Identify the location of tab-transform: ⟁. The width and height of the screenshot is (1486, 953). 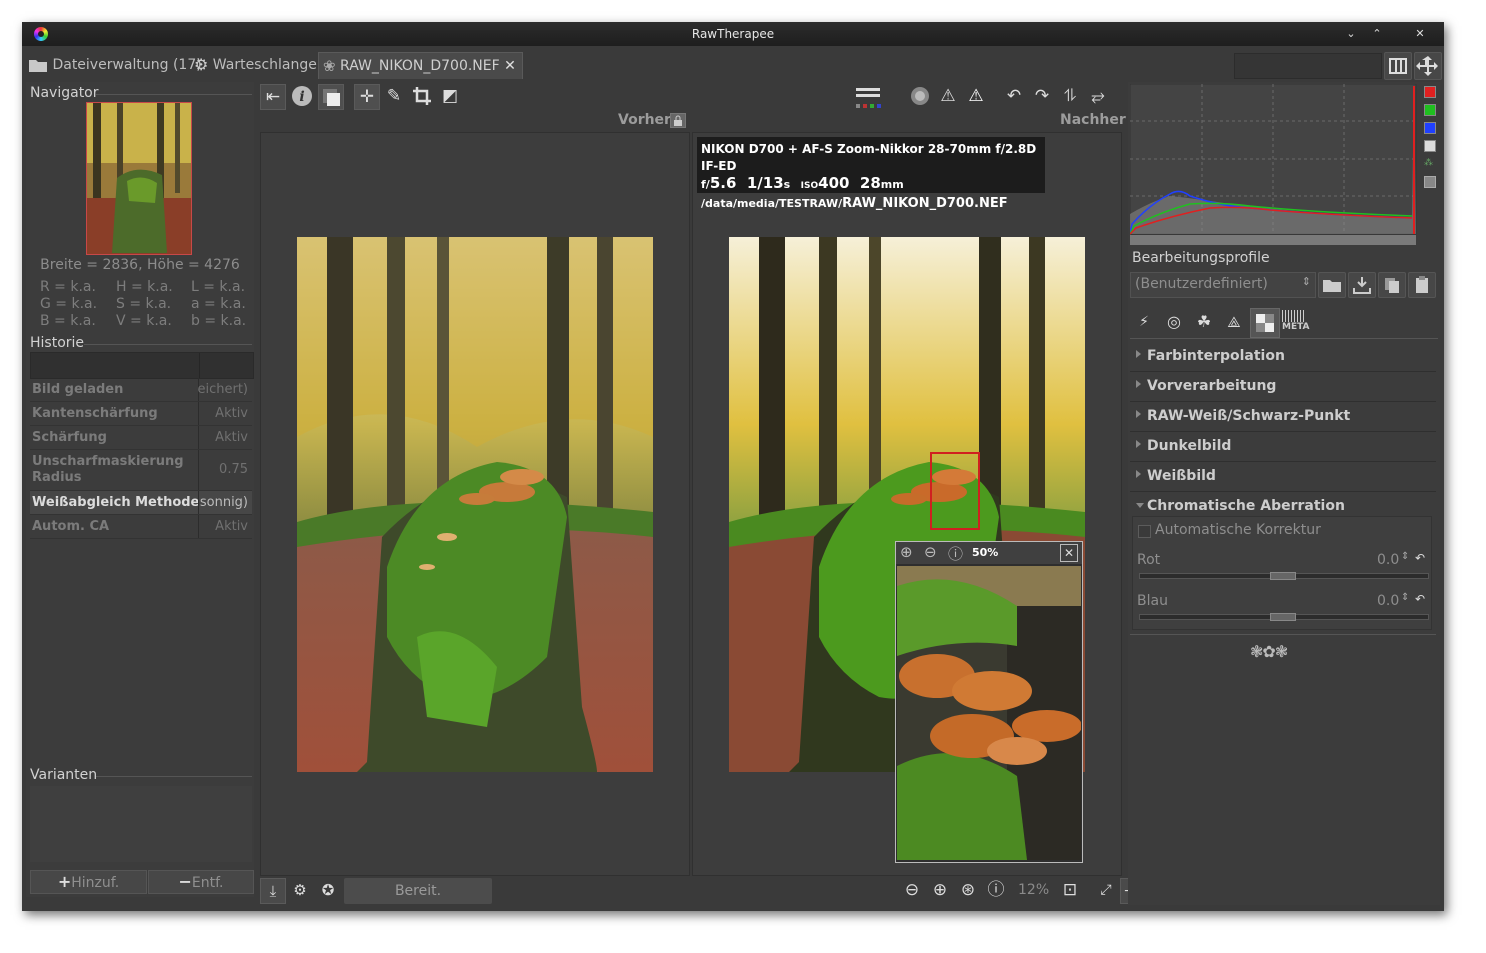
(1234, 322).